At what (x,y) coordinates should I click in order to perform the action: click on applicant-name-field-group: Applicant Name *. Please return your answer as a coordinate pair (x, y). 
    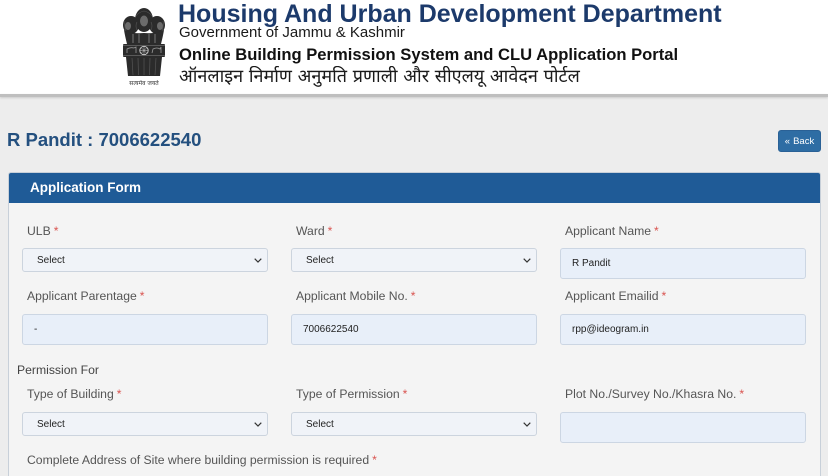
    Looking at the image, I should click on (683, 251).